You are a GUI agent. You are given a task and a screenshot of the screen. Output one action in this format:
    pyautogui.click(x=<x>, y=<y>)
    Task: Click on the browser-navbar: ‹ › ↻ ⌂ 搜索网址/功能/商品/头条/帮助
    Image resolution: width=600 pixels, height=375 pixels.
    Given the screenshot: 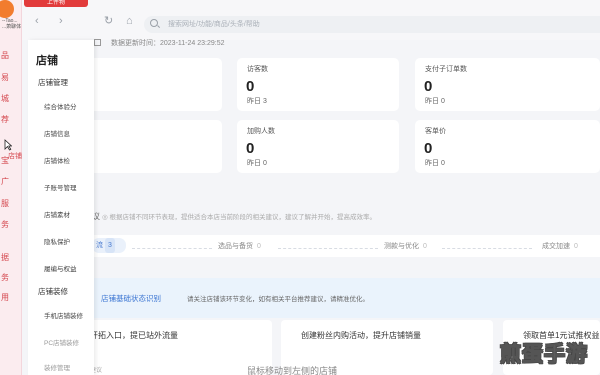 What is the action you would take?
    pyautogui.click(x=311, y=20)
    